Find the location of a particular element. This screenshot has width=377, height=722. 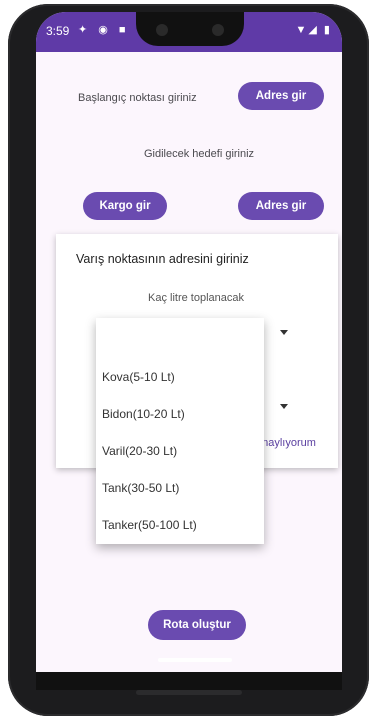

destination-label: Gidilecek hedefi giriniz is located at coordinates (199, 154).